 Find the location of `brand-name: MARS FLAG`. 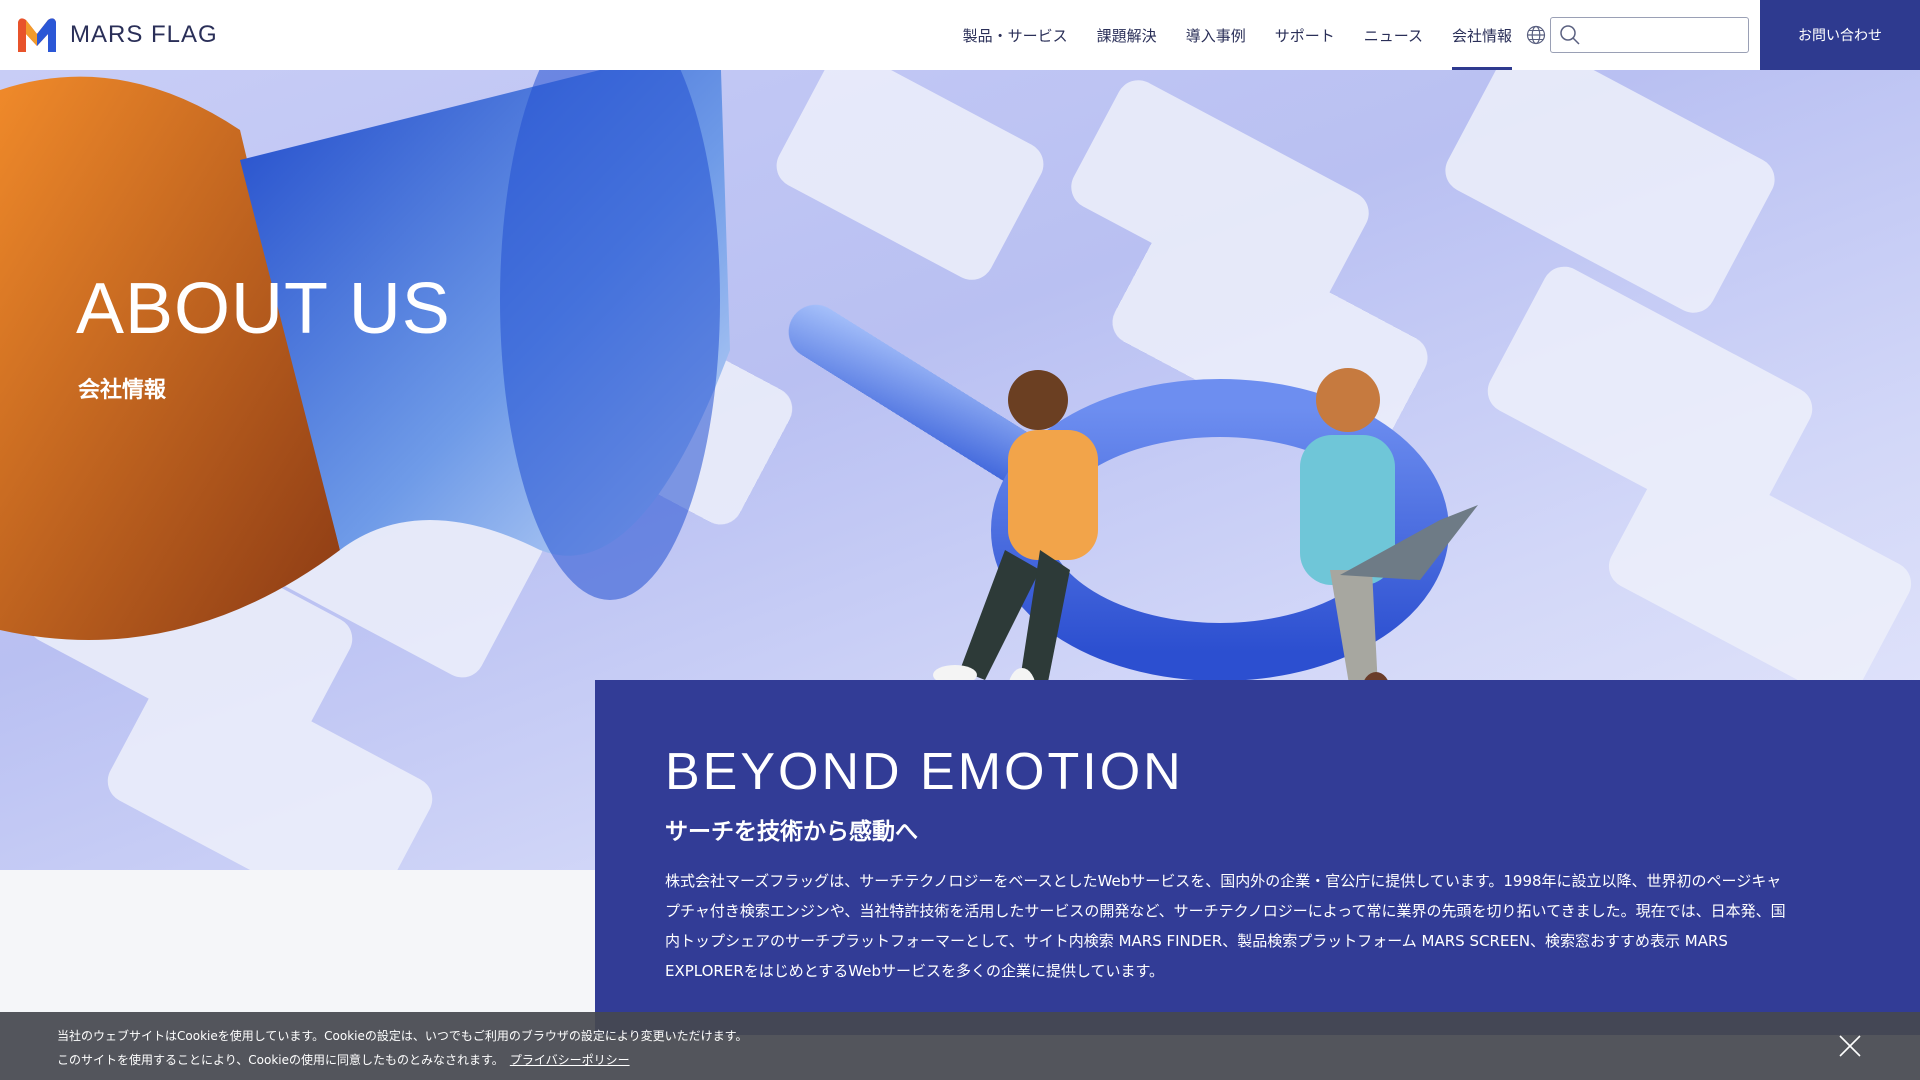

brand-name: MARS FLAG is located at coordinates (144, 34).